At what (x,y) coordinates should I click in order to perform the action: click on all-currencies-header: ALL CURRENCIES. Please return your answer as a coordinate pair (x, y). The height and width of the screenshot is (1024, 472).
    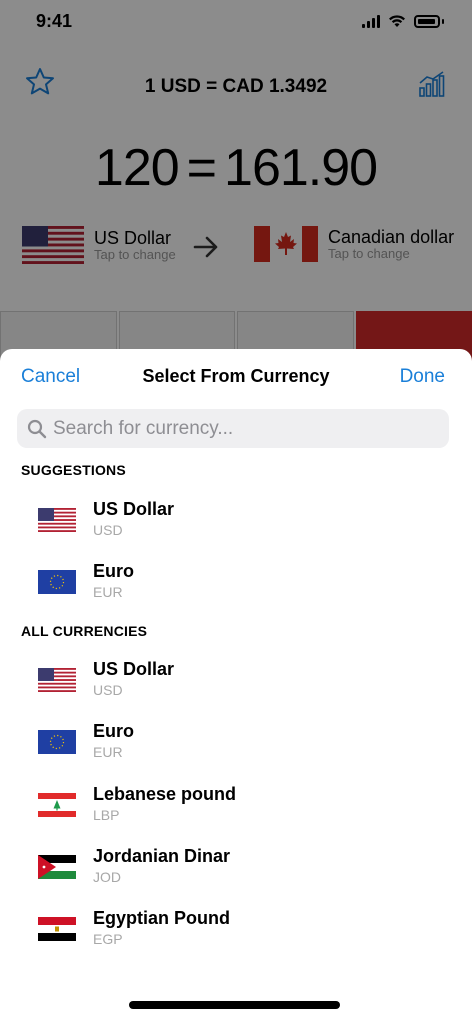
    Looking at the image, I should click on (84, 631).